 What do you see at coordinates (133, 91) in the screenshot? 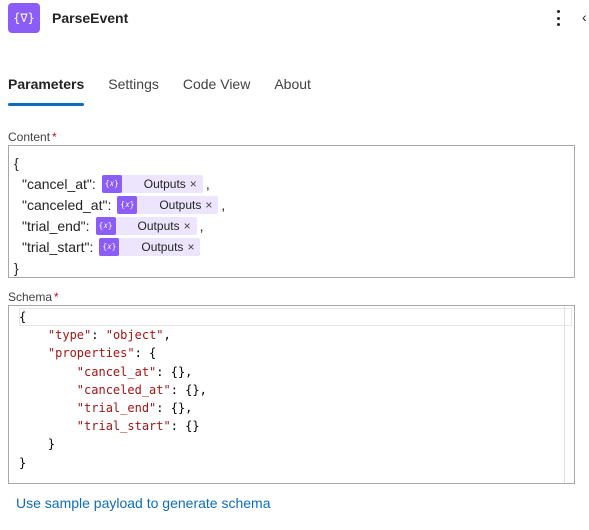
I see `tab-settings: Settings` at bounding box center [133, 91].